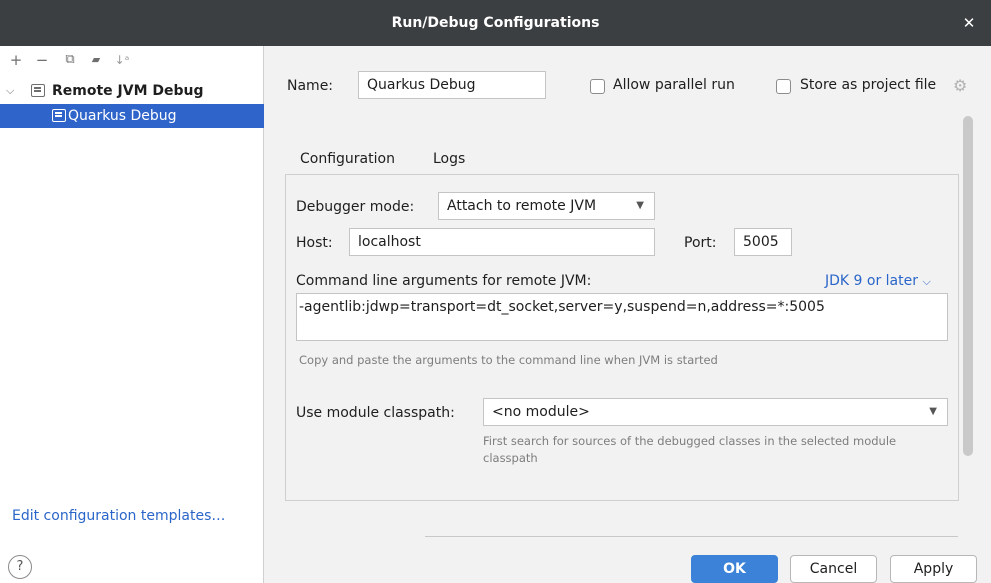  I want to click on sort-icon: ↓ᵃ, so click(122, 60).